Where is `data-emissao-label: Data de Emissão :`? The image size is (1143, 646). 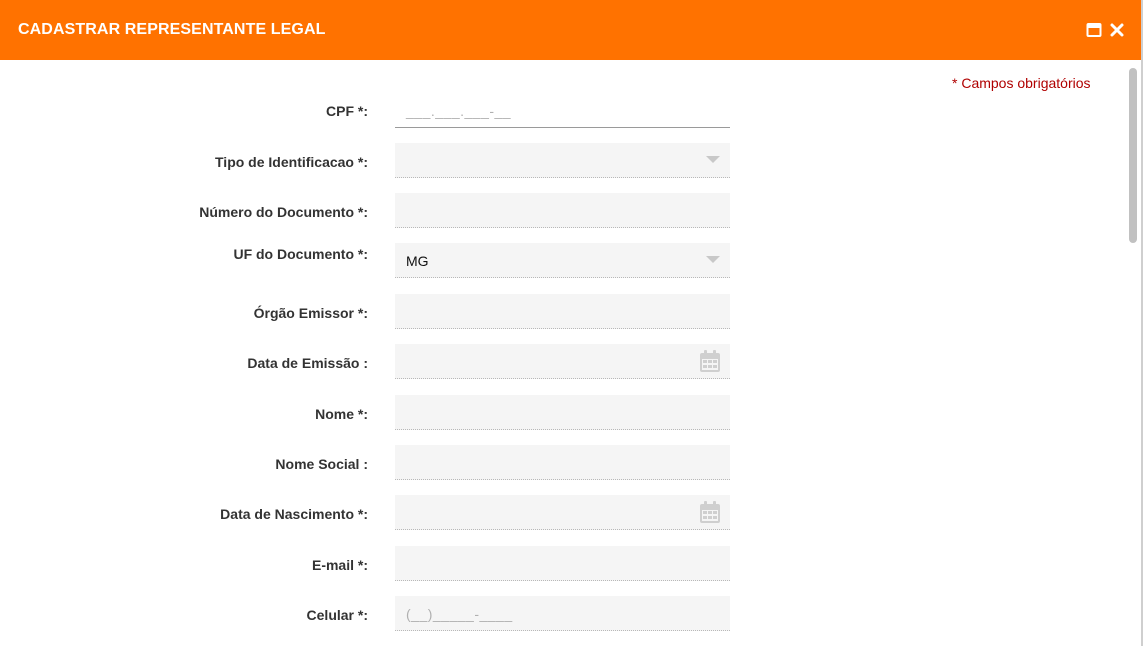 data-emissao-label: Data de Emissão : is located at coordinates (307, 363).